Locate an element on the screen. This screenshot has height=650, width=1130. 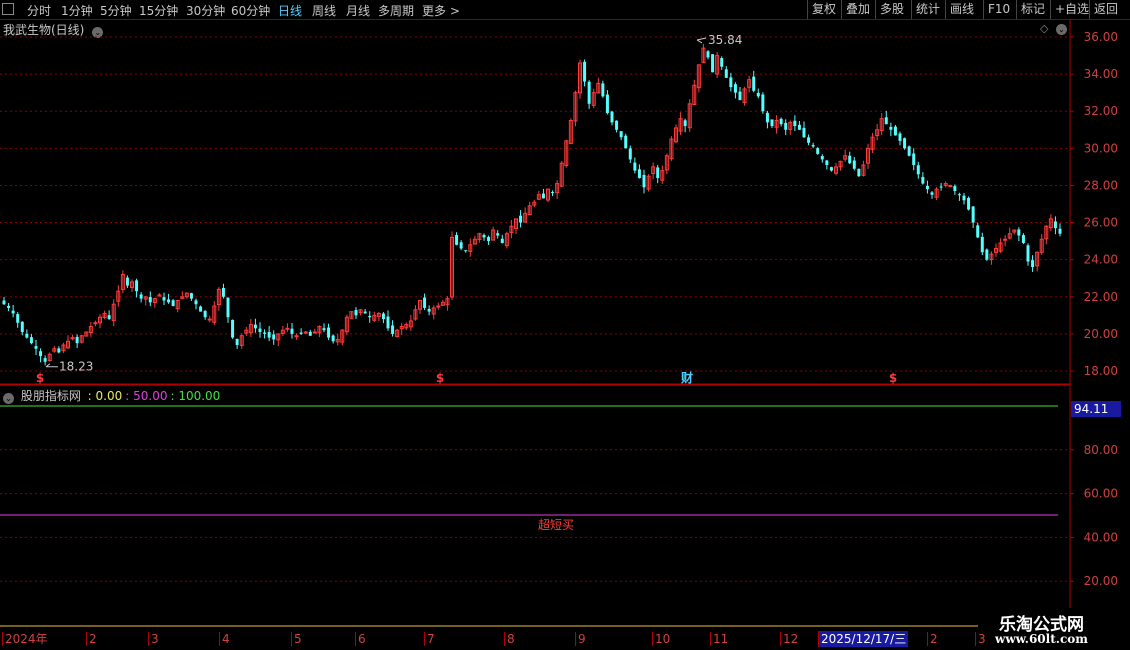
date-label: 12 is located at coordinates (789, 639).